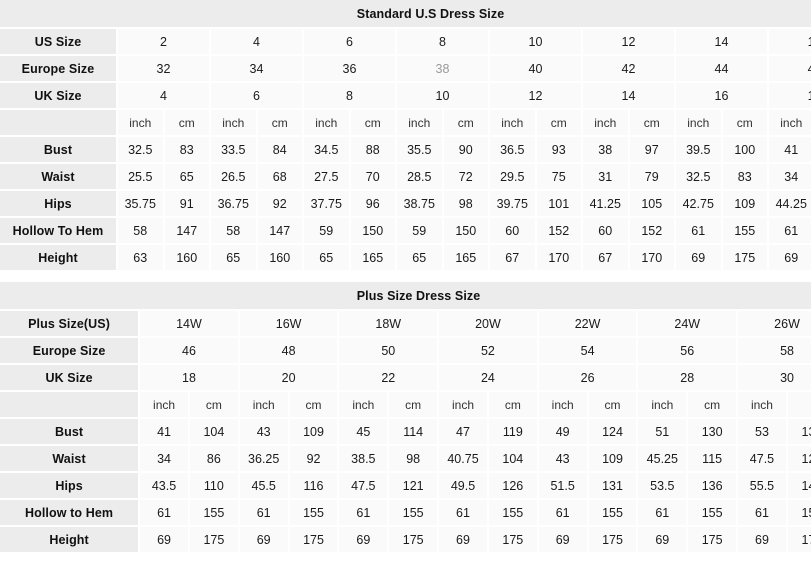 The height and width of the screenshot is (562, 811). Describe the element at coordinates (606, 231) in the screenshot. I see `measurement-cell: 60` at that location.